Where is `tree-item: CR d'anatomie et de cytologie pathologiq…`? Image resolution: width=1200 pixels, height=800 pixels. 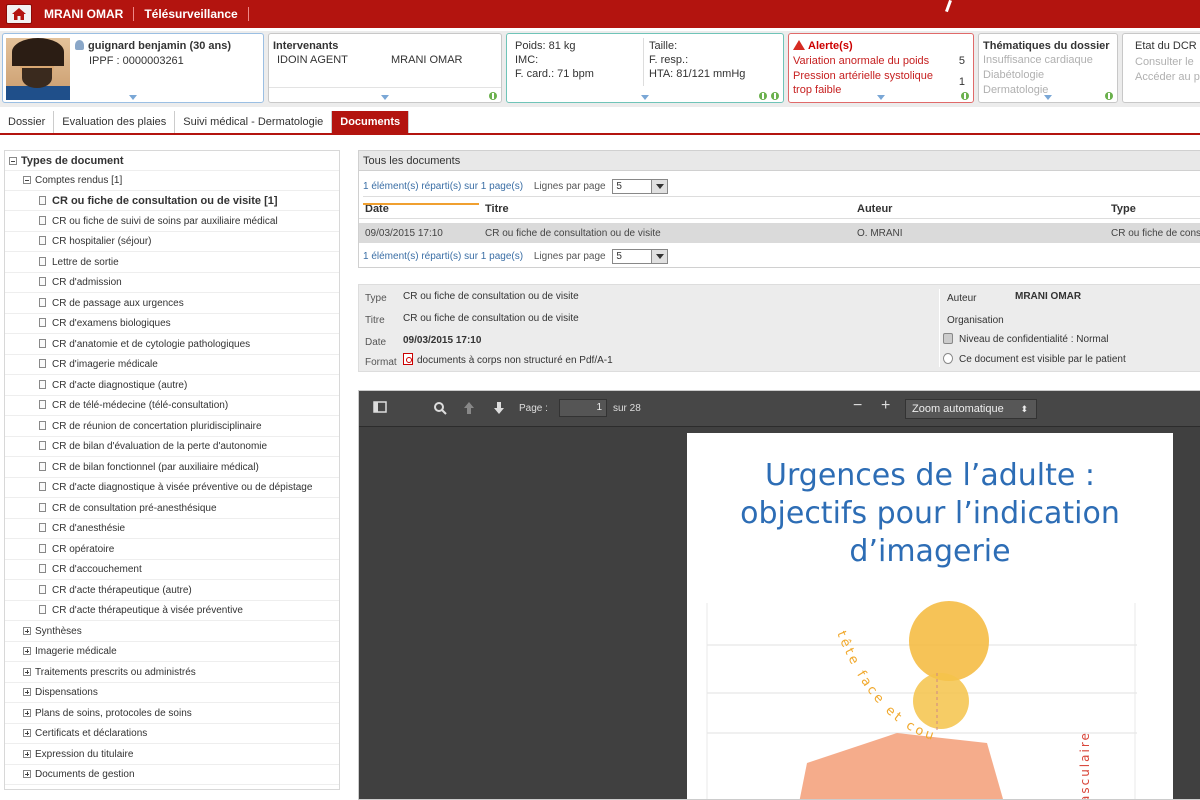
tree-item: CR d'anatomie et de cytologie pathologiq… is located at coordinates (172, 345).